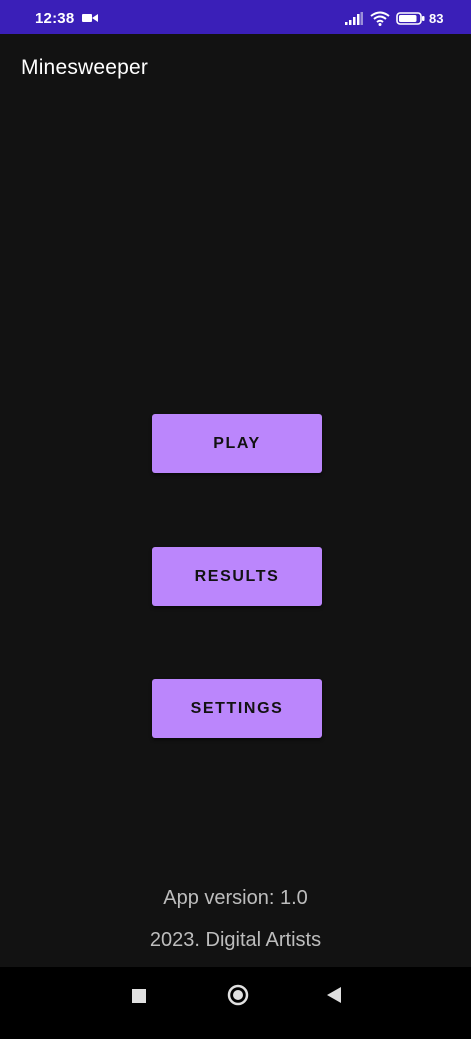  What do you see at coordinates (436, 18) in the screenshot?
I see `battery-level: 83` at bounding box center [436, 18].